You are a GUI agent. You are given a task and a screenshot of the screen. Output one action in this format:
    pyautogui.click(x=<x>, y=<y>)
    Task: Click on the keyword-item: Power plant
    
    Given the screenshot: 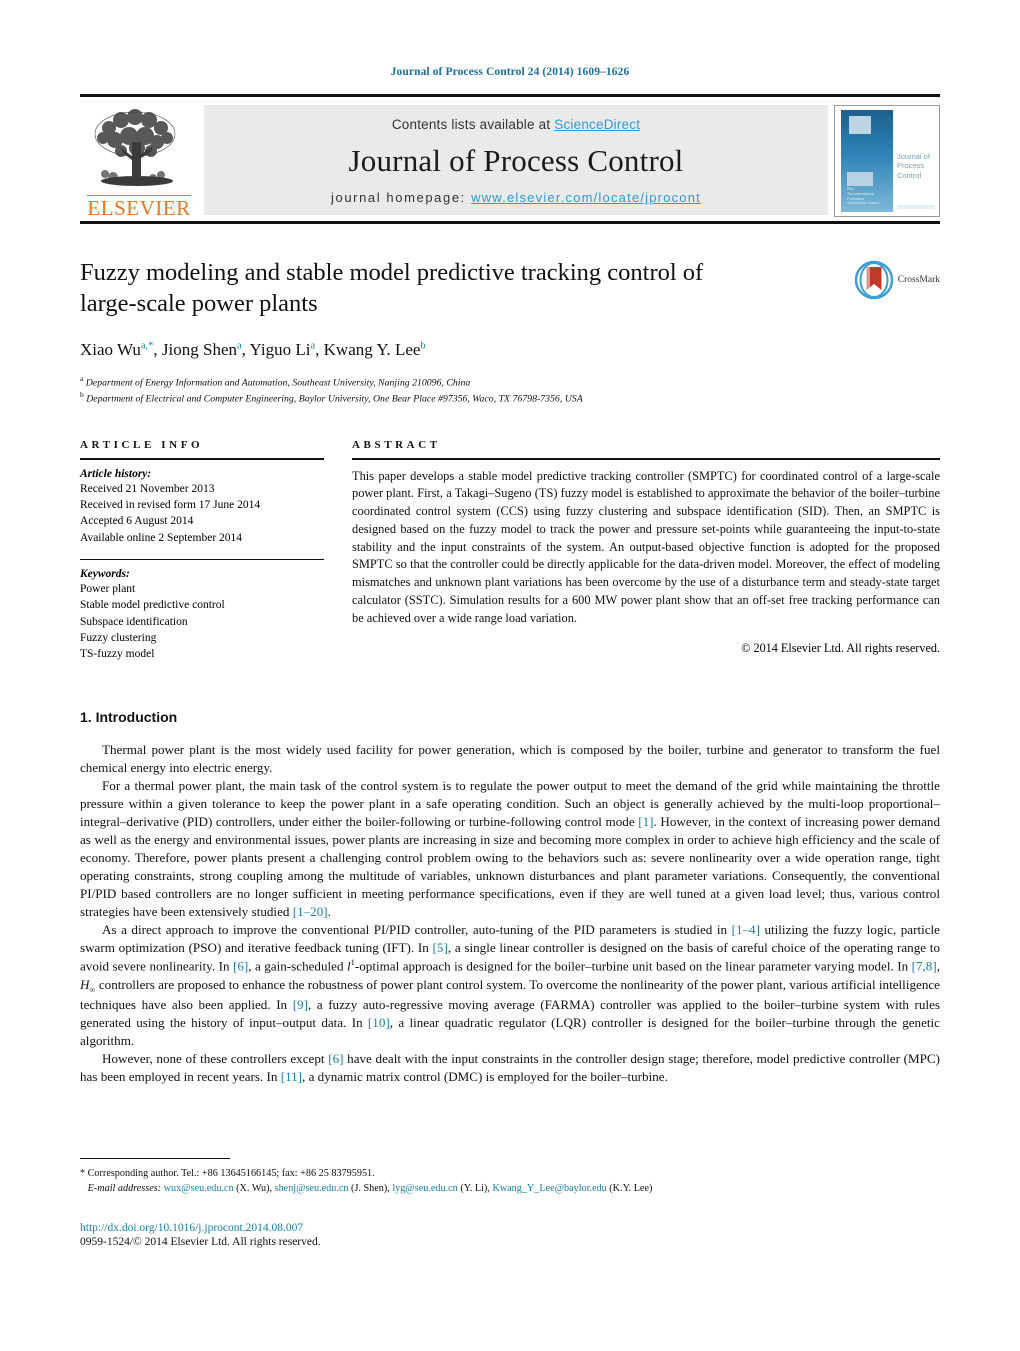 What is the action you would take?
    pyautogui.click(x=108, y=588)
    